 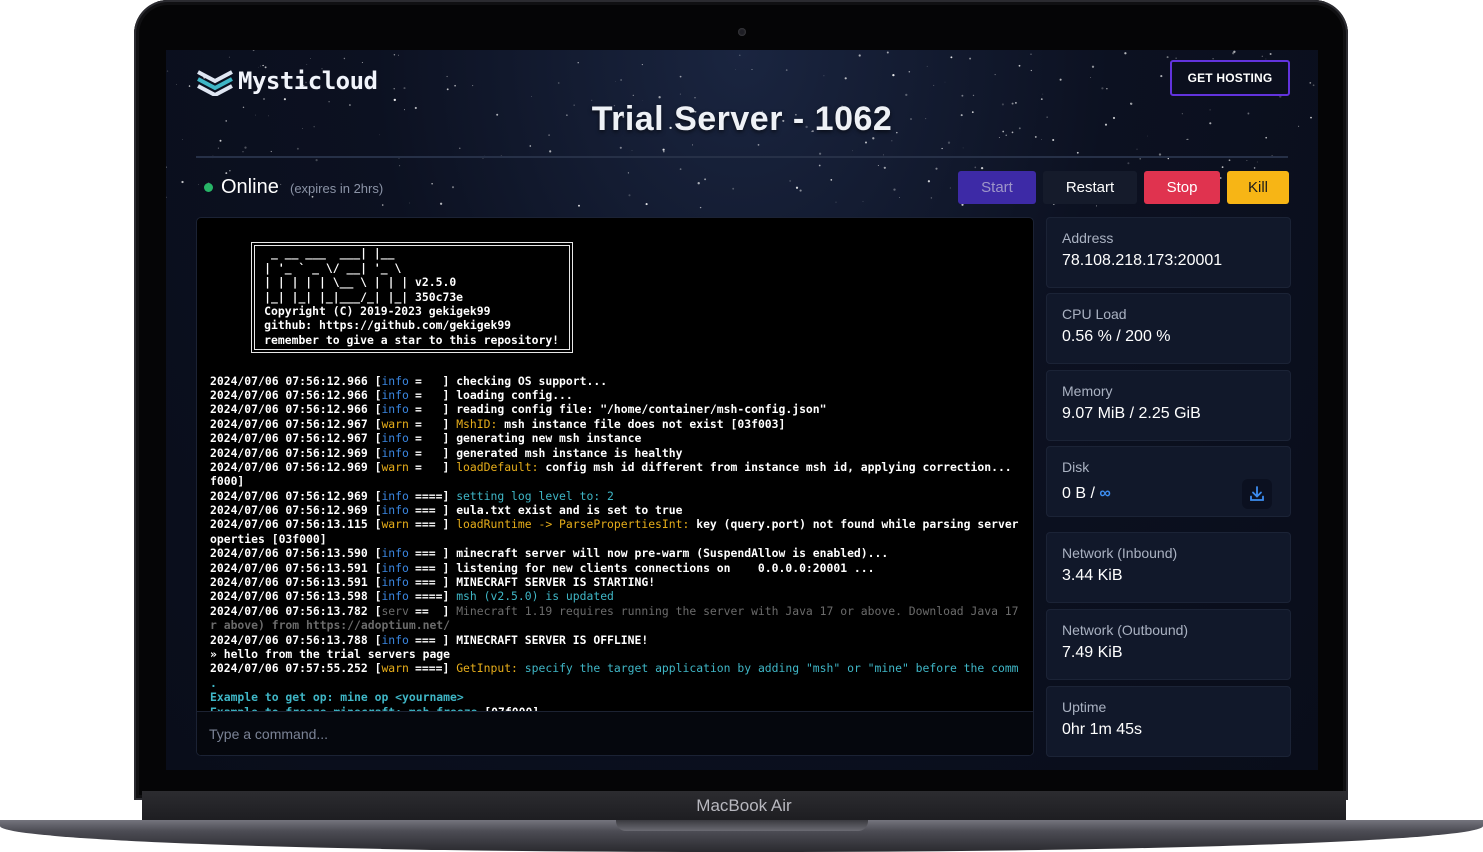 What do you see at coordinates (1120, 553) in the screenshot?
I see `stat-label: Network (Inbound)` at bounding box center [1120, 553].